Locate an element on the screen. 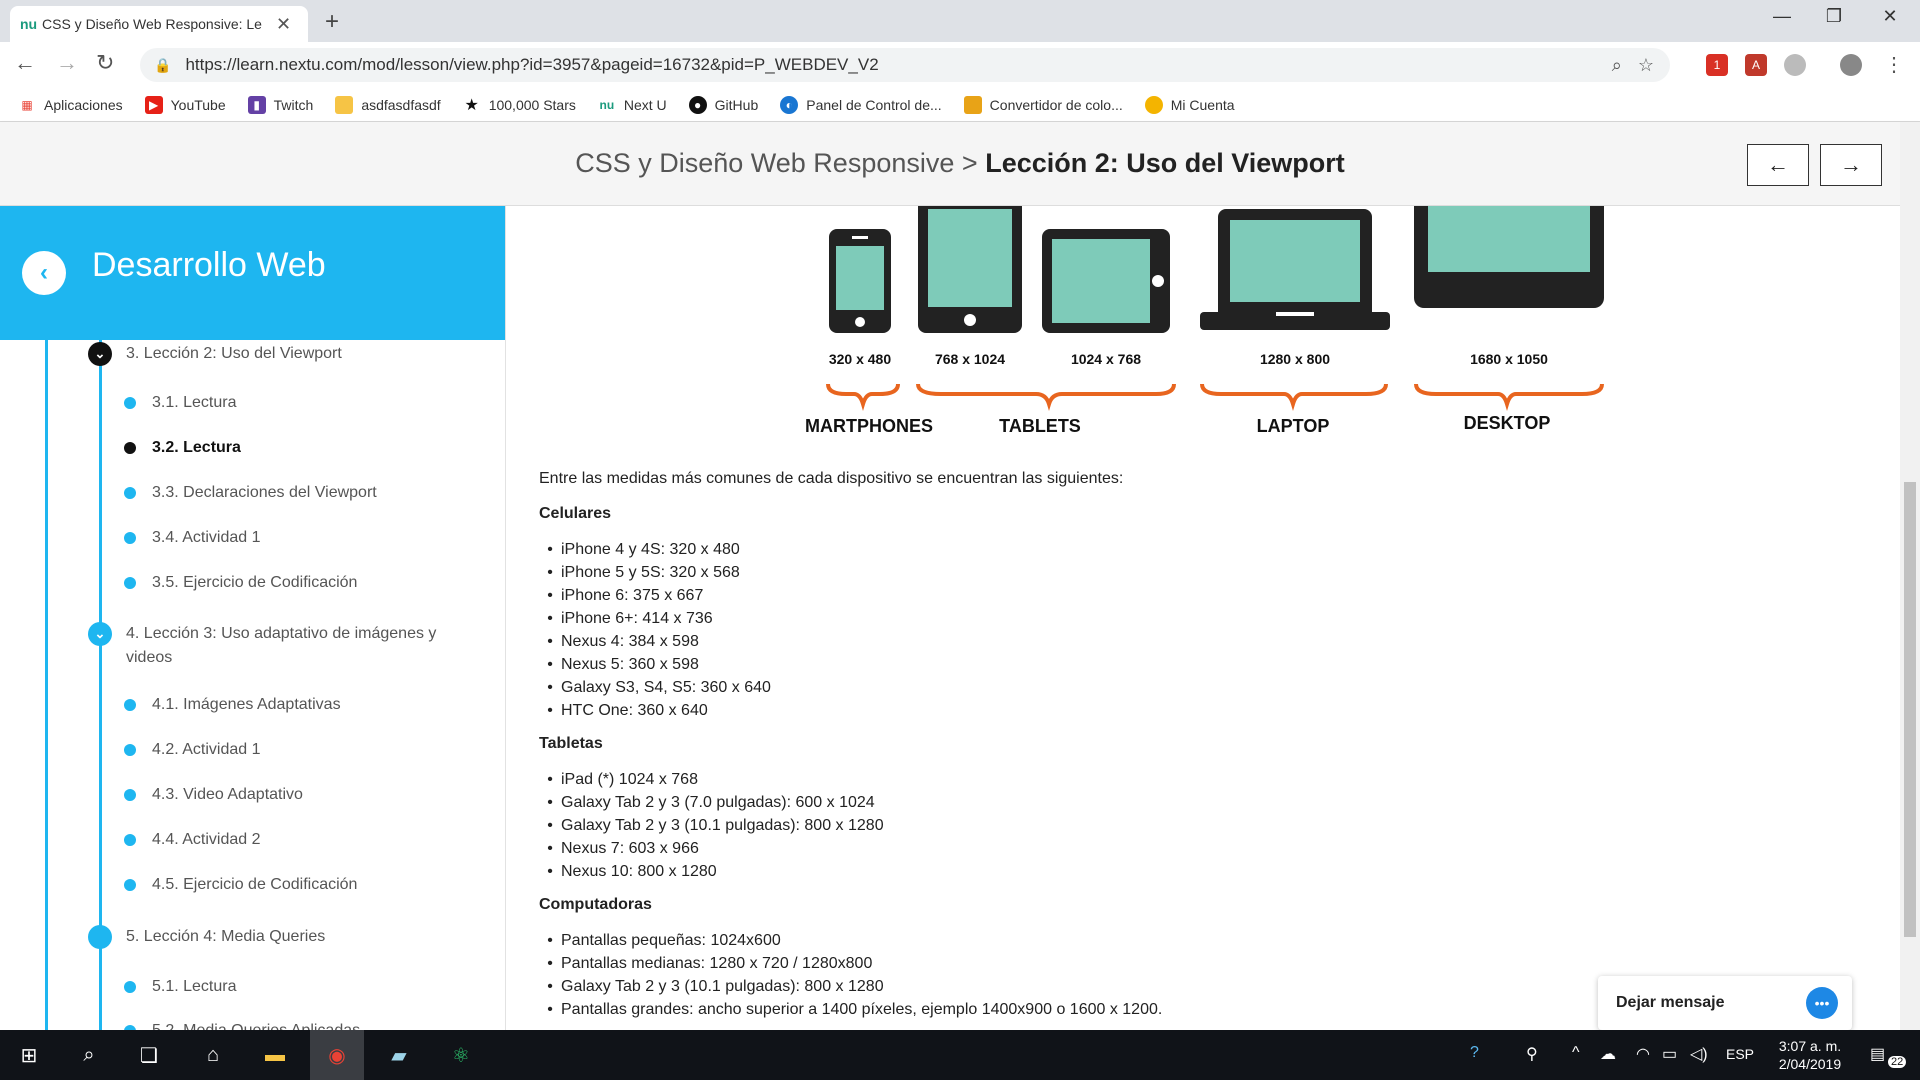  scrollbar-thumb is located at coordinates (1910, 709).